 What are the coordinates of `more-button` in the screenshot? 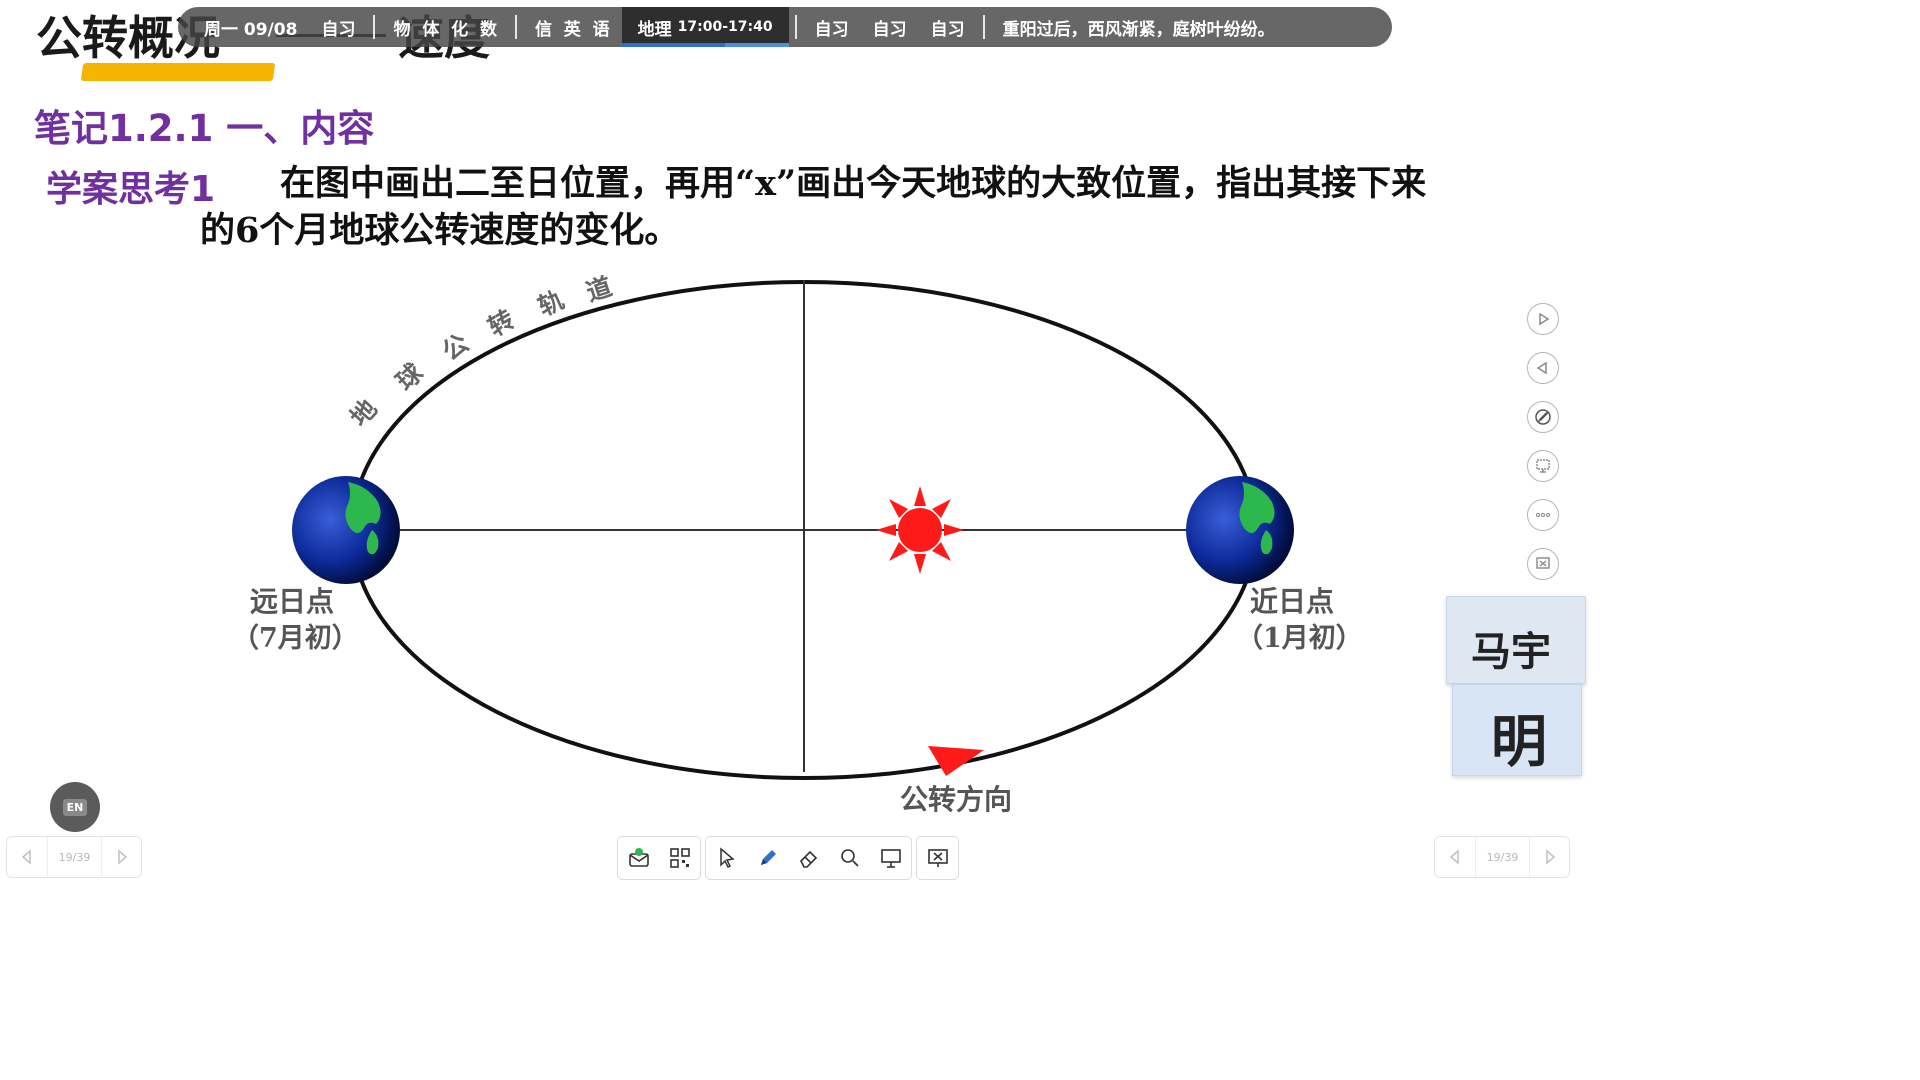 It's located at (1543, 515).